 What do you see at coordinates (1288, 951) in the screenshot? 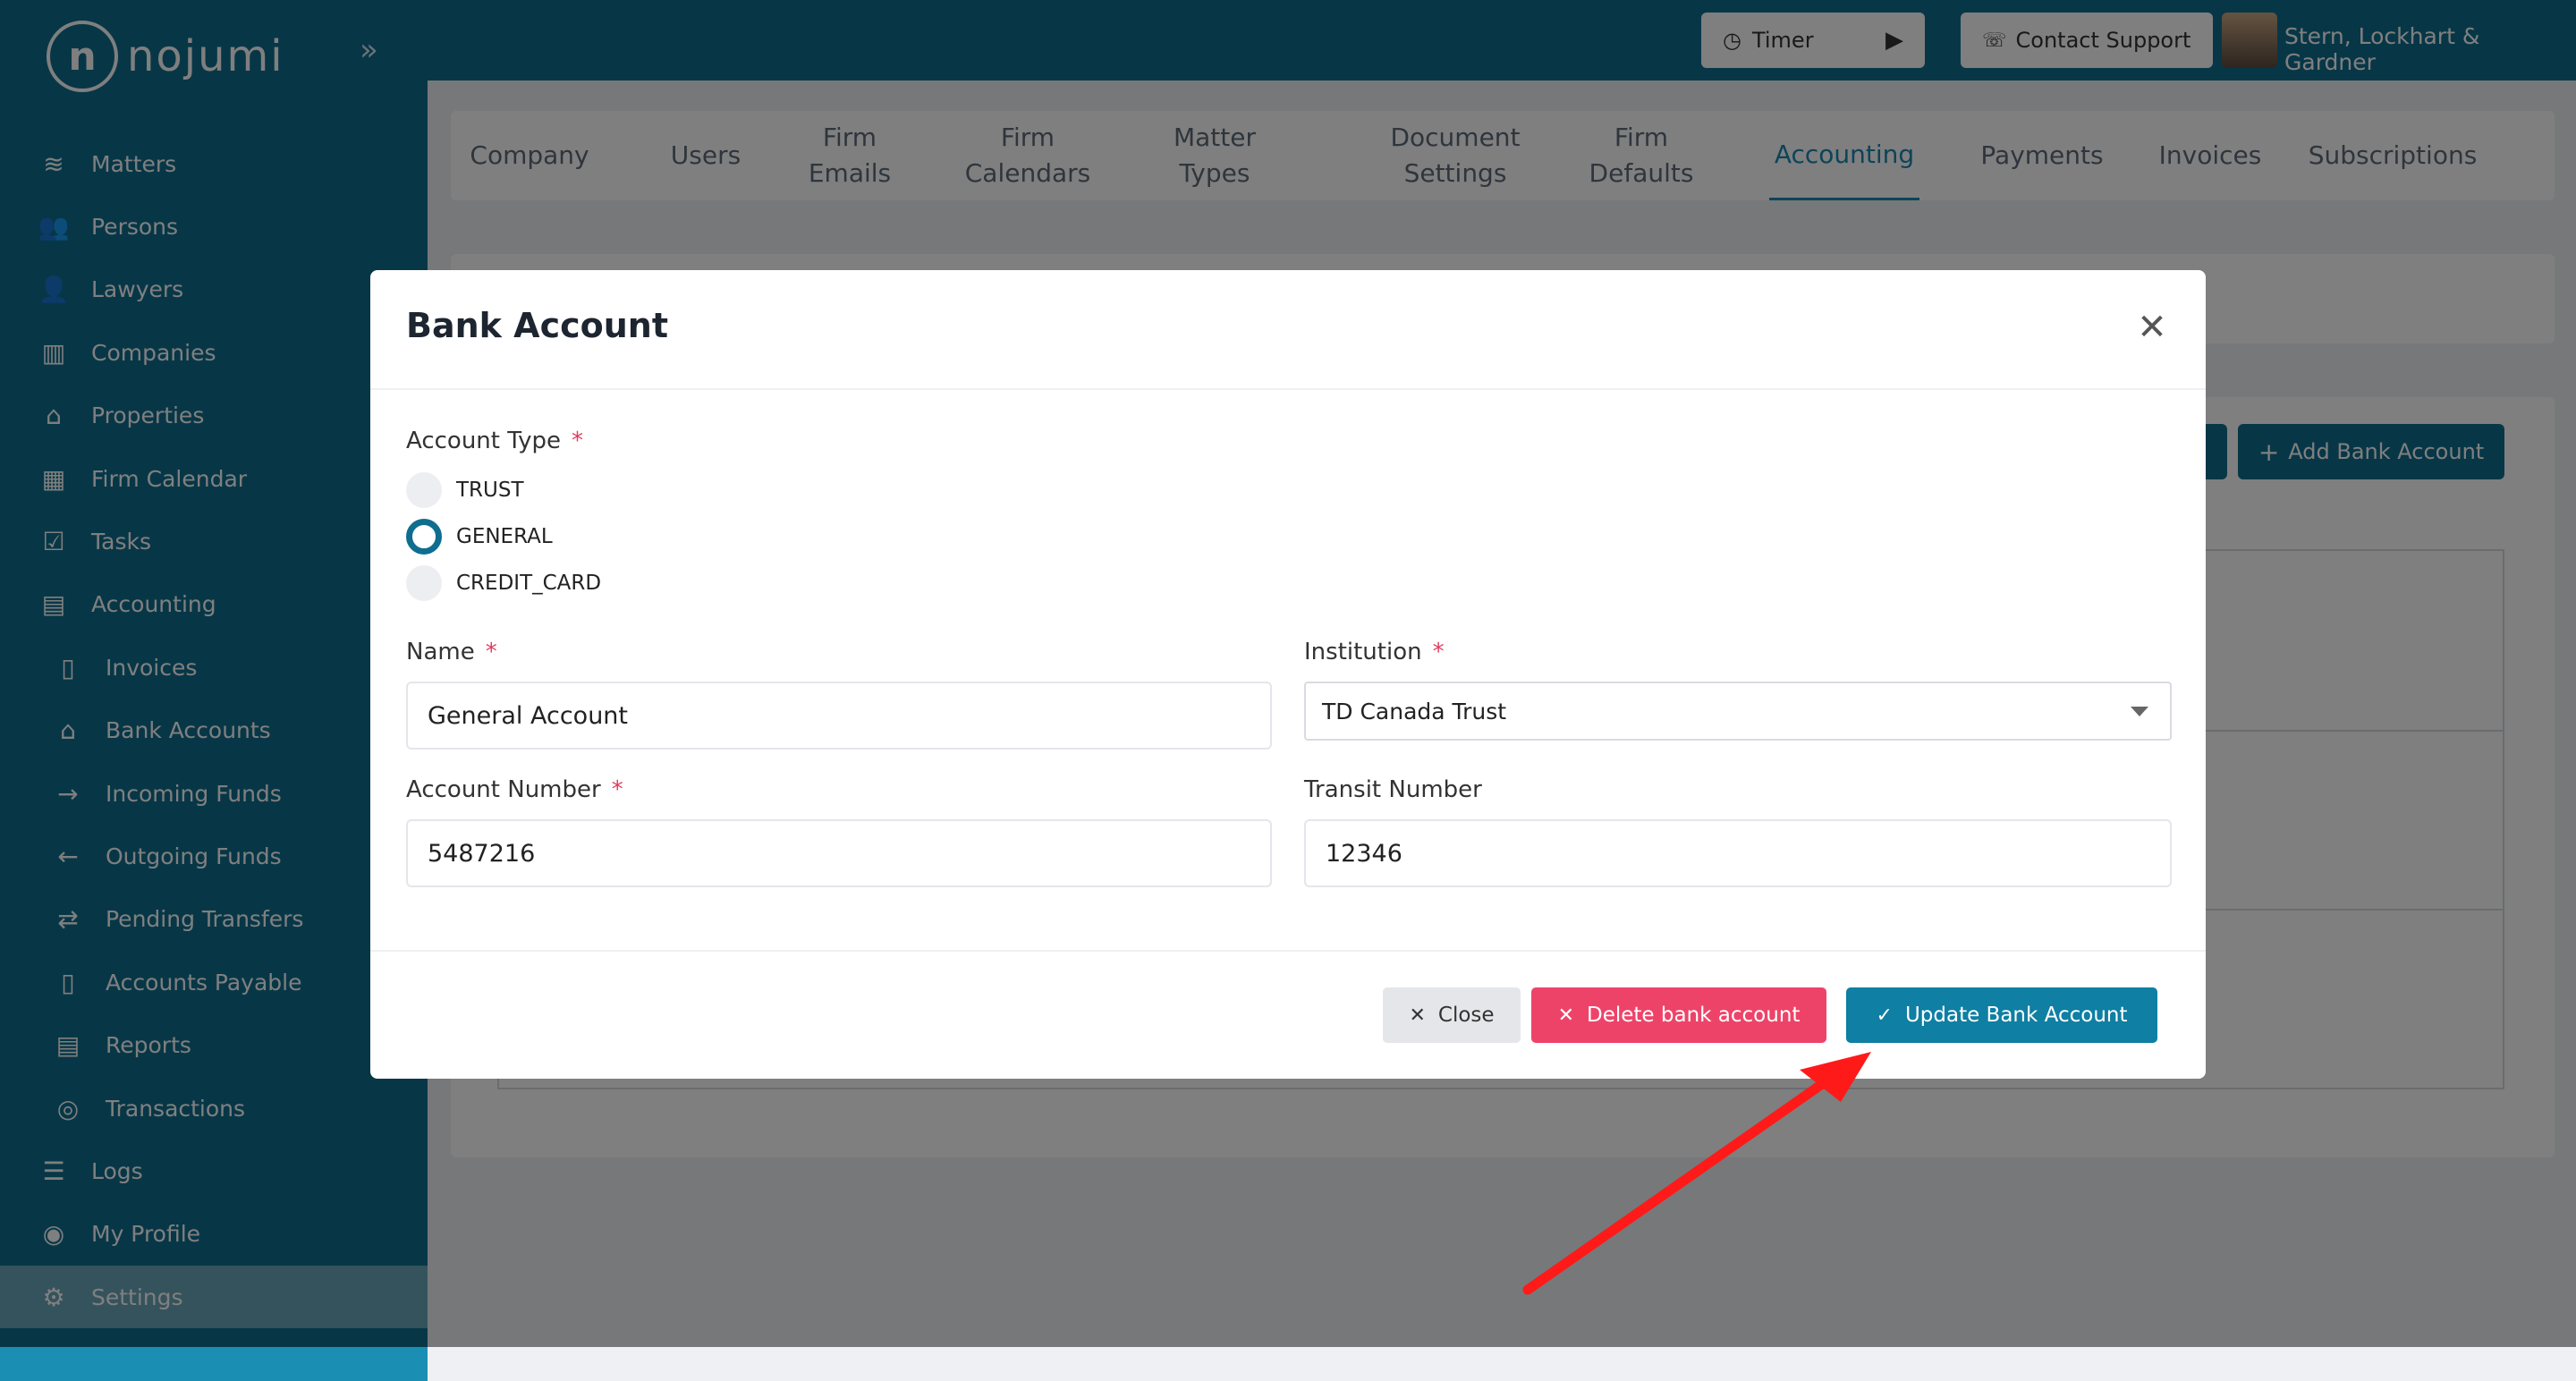
I see `modal-footer-divider` at bounding box center [1288, 951].